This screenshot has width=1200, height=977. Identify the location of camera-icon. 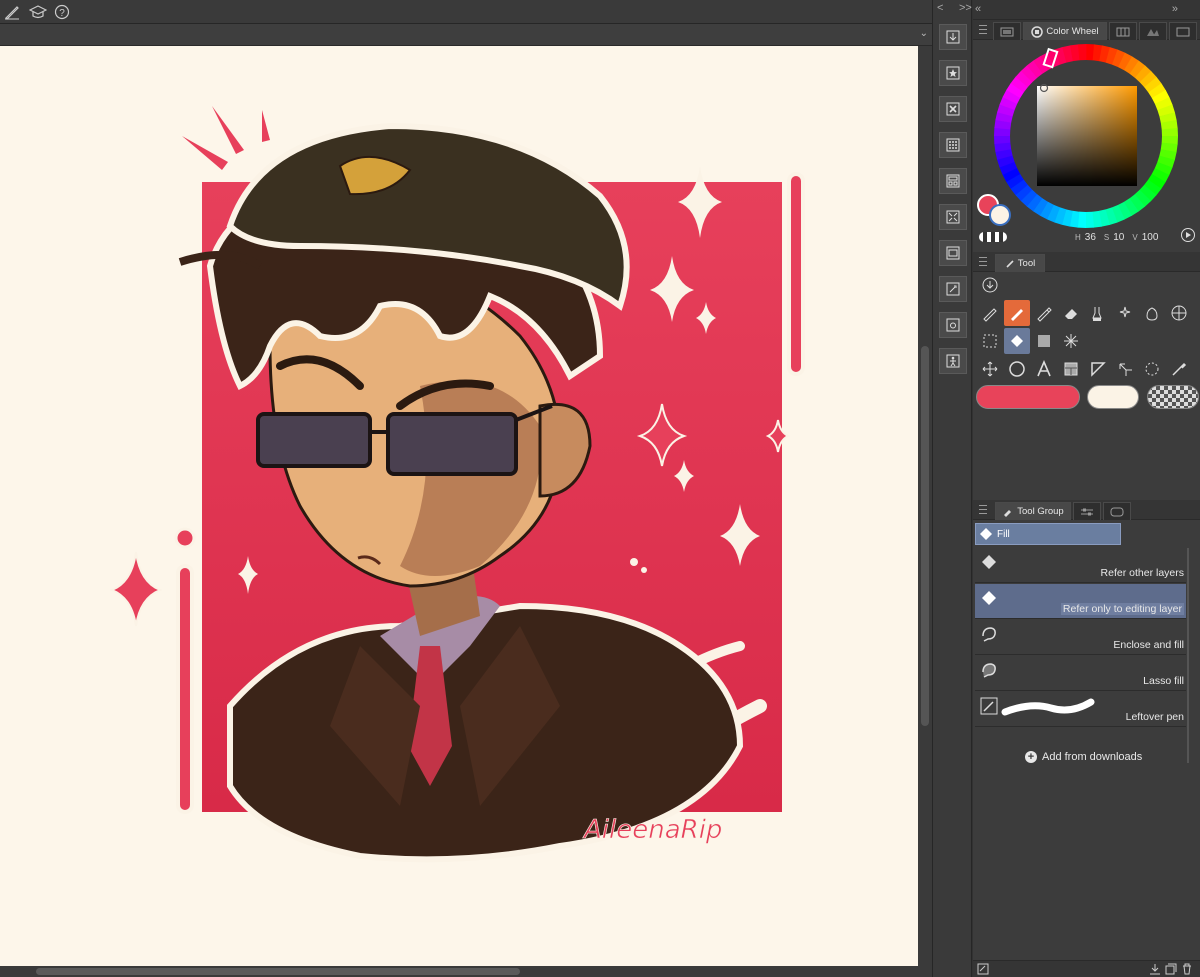
(953, 325).